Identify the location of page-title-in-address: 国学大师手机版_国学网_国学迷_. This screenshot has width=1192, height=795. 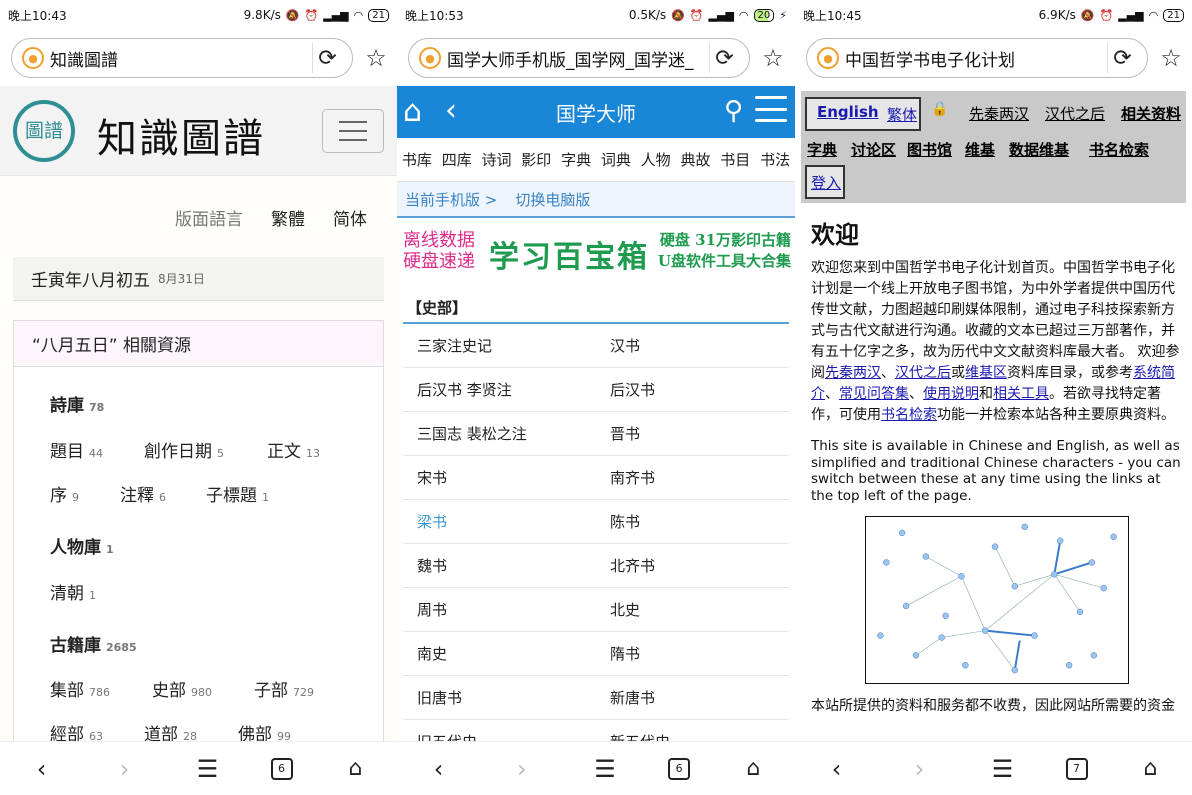
(578, 58).